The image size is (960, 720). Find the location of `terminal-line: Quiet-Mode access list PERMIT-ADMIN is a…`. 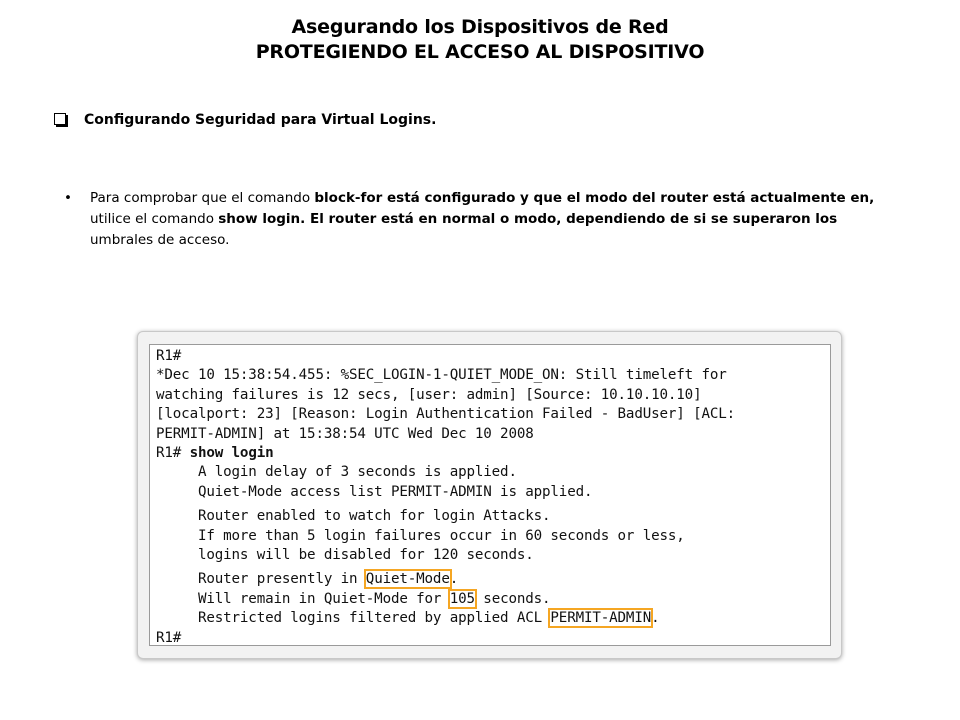

terminal-line: Quiet-Mode access list PERMIT-ADMIN is a… is located at coordinates (374, 491).